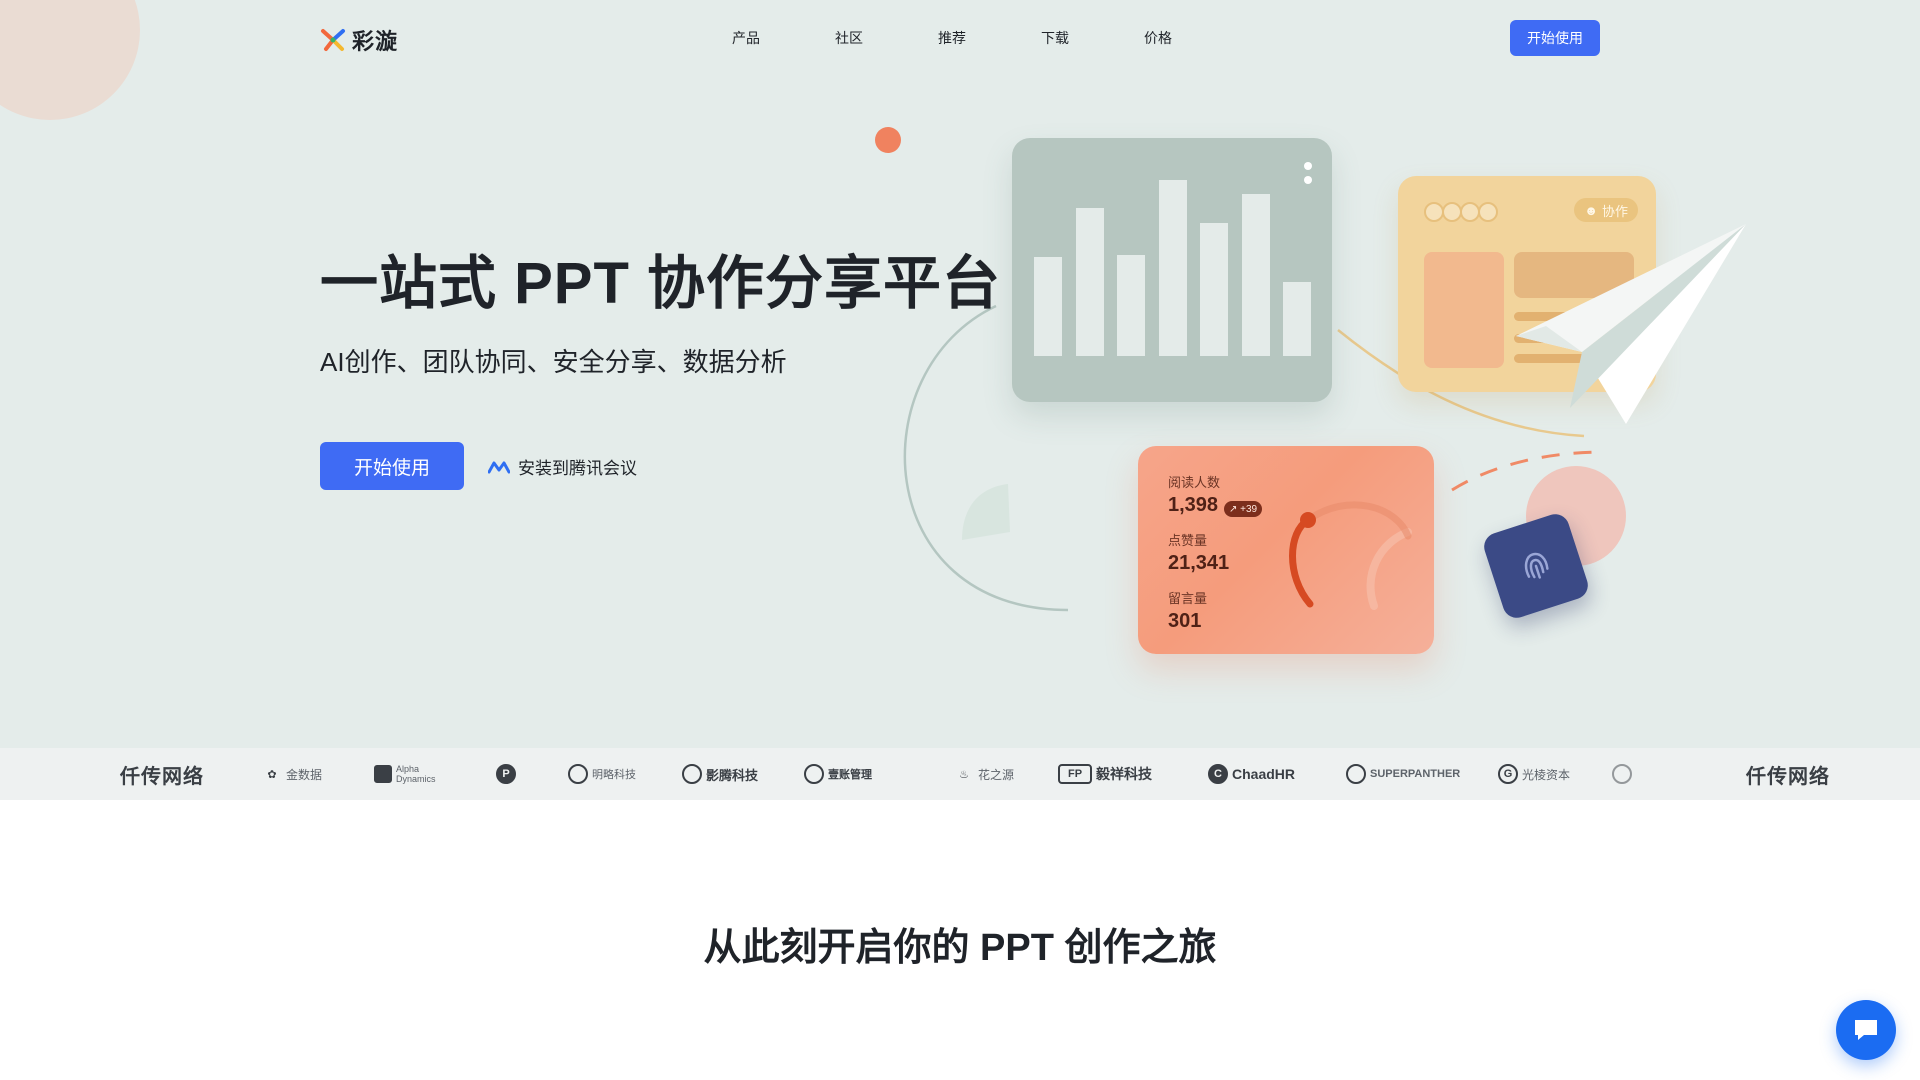  I want to click on chart-card, so click(1172, 270).